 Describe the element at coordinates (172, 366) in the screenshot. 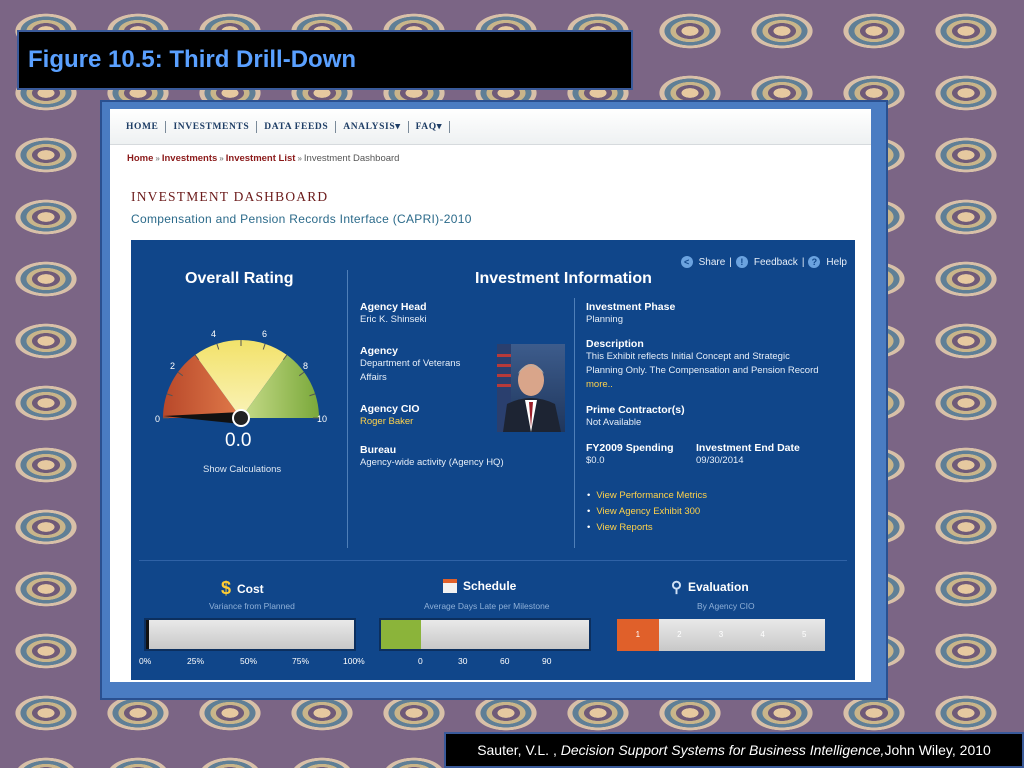

I see `gauge-label-2: 2` at that location.